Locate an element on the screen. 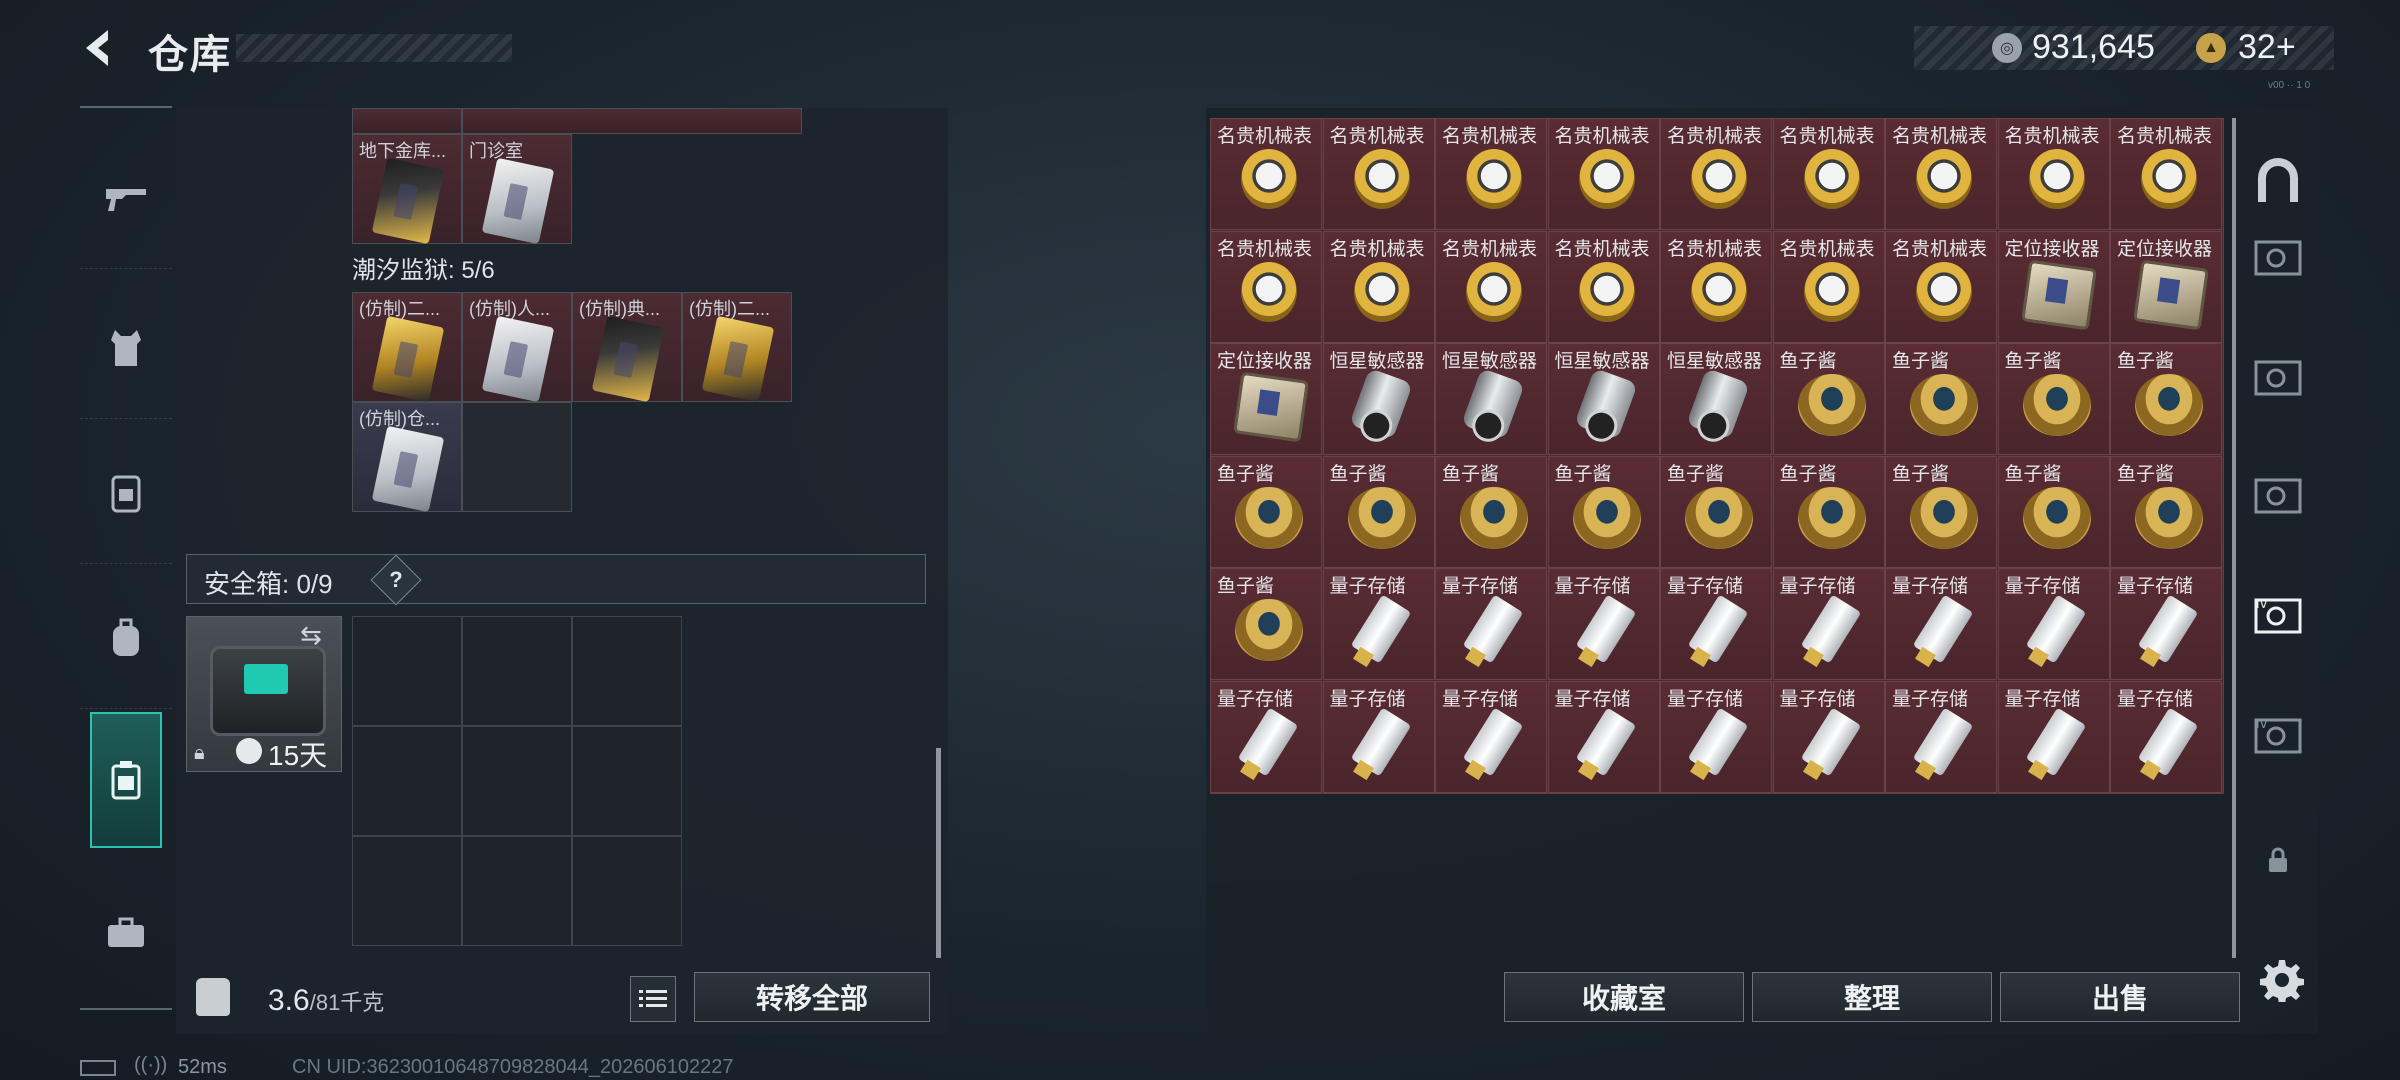  tab-warehouse-5: IV is located at coordinates (2278, 736).